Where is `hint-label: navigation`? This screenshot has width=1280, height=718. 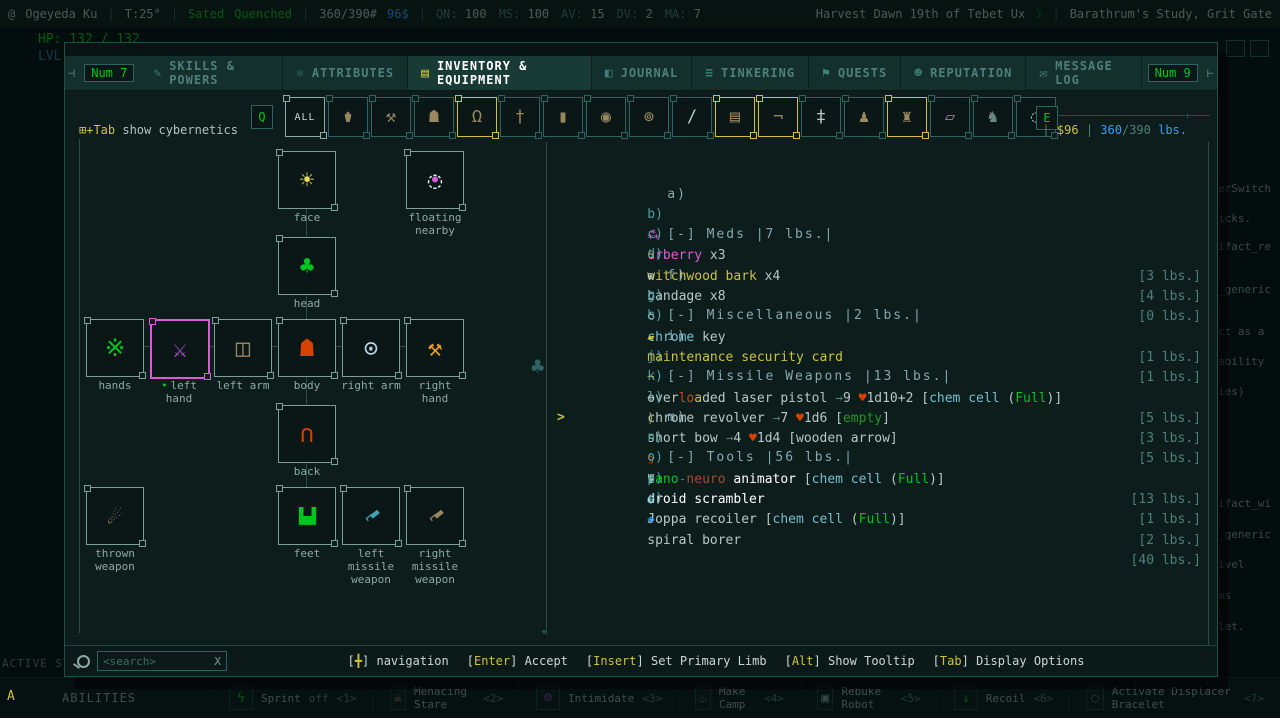 hint-label: navigation is located at coordinates (412, 661).